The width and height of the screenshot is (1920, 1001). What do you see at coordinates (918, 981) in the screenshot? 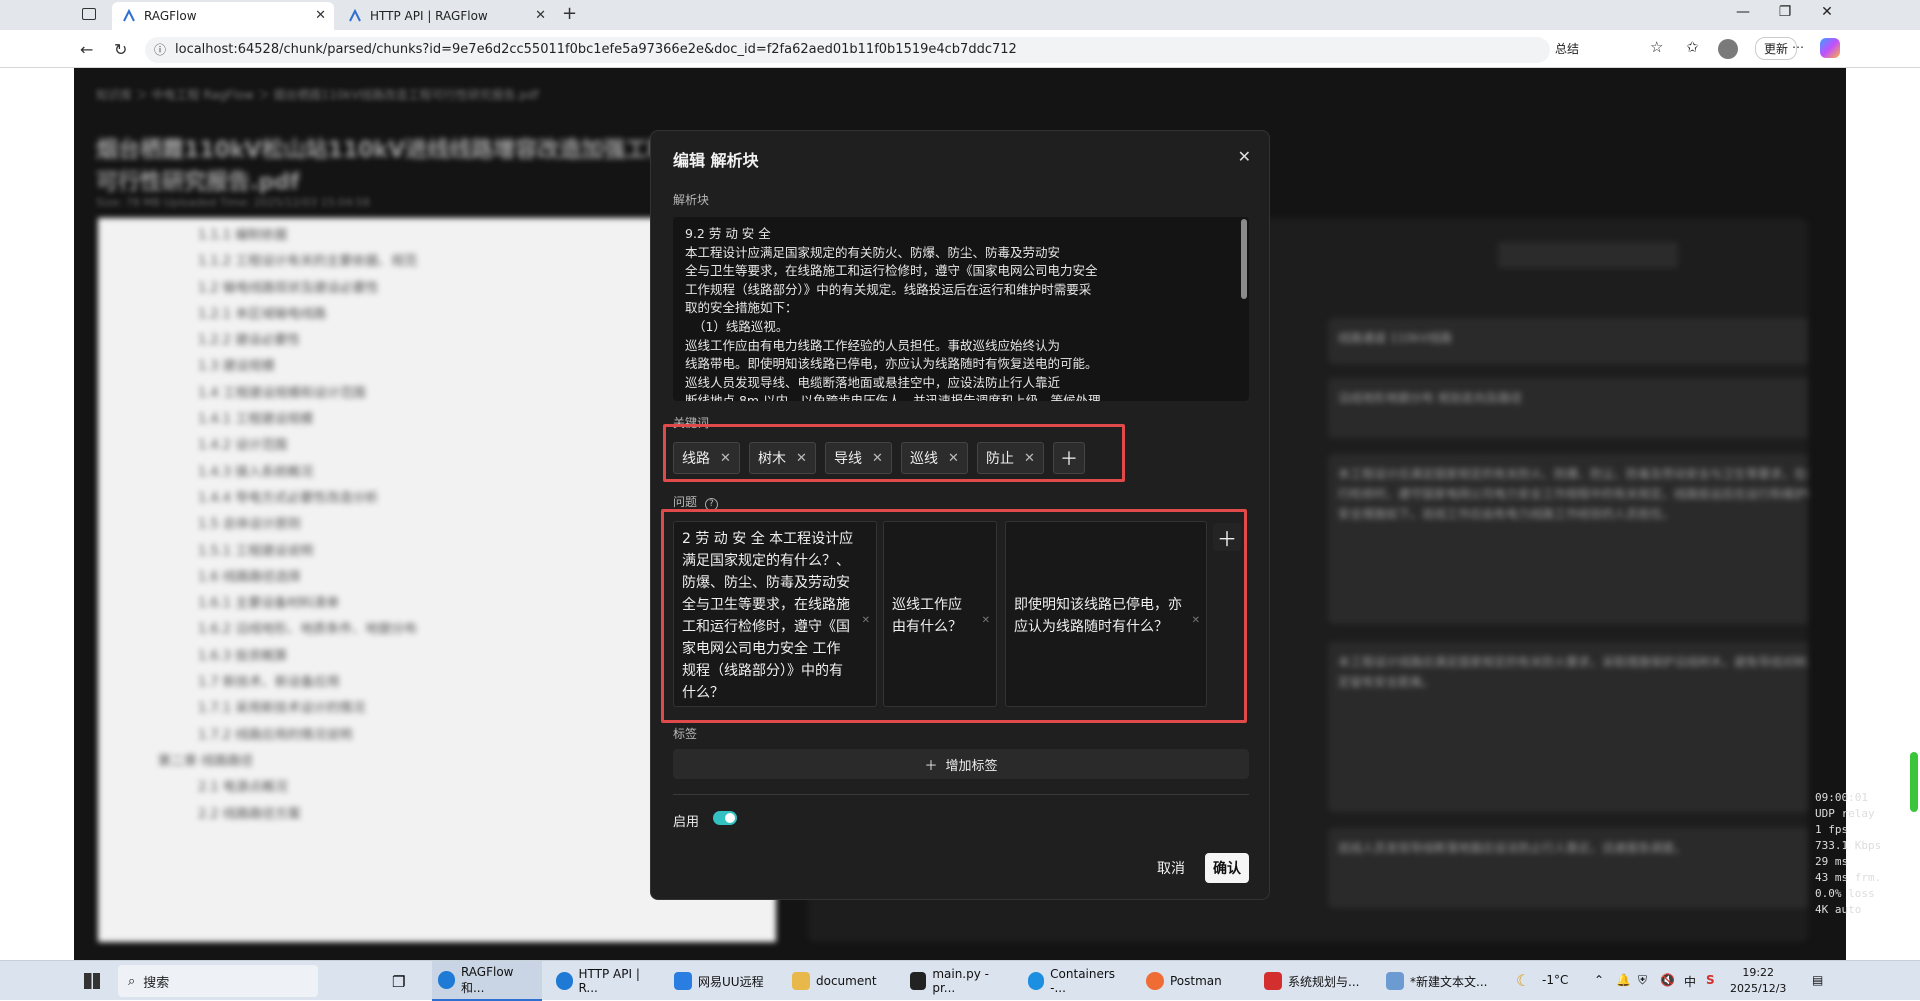
I see `pycharm-icon` at bounding box center [918, 981].